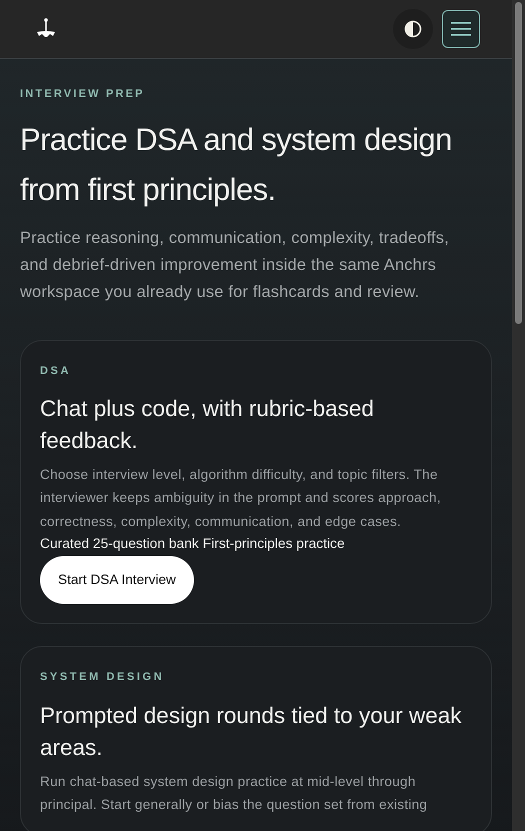  I want to click on feature-tag: First-principles practice, so click(273, 543).